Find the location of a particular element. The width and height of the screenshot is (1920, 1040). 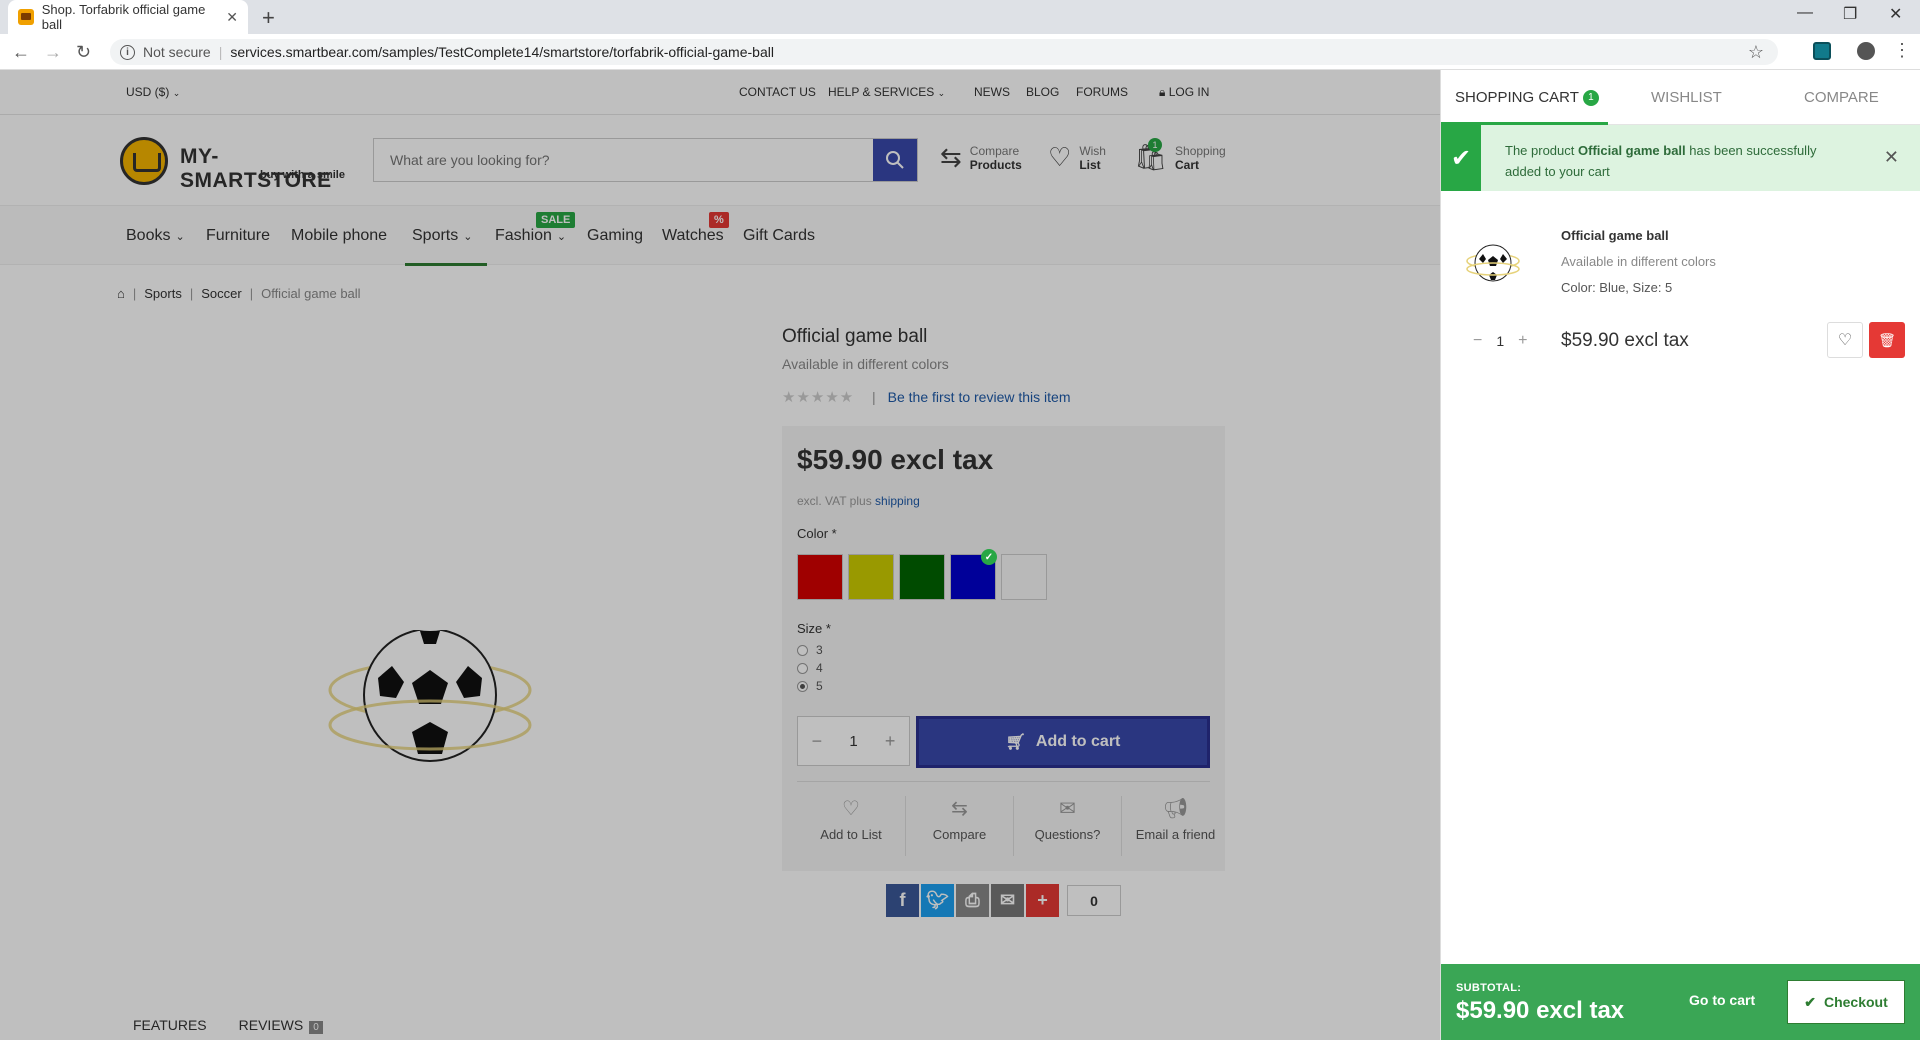

selected-color-check-icon: ✓ is located at coordinates (989, 557).